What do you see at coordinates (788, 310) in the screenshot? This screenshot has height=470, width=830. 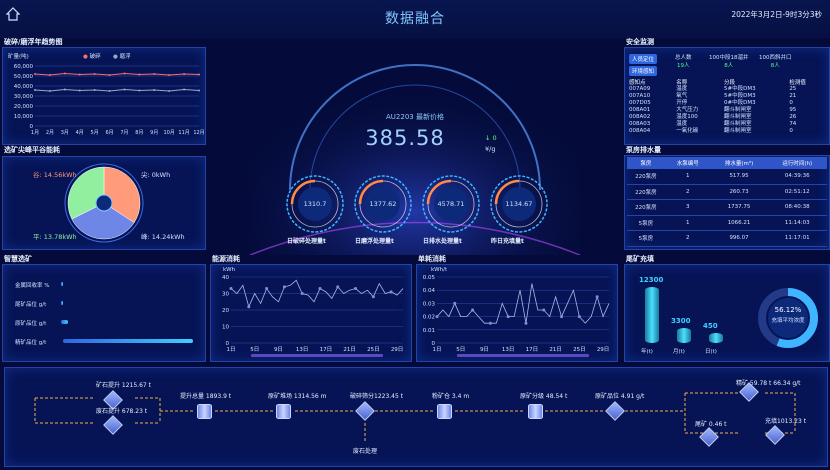 I see `donut-value: 56.12%` at bounding box center [788, 310].